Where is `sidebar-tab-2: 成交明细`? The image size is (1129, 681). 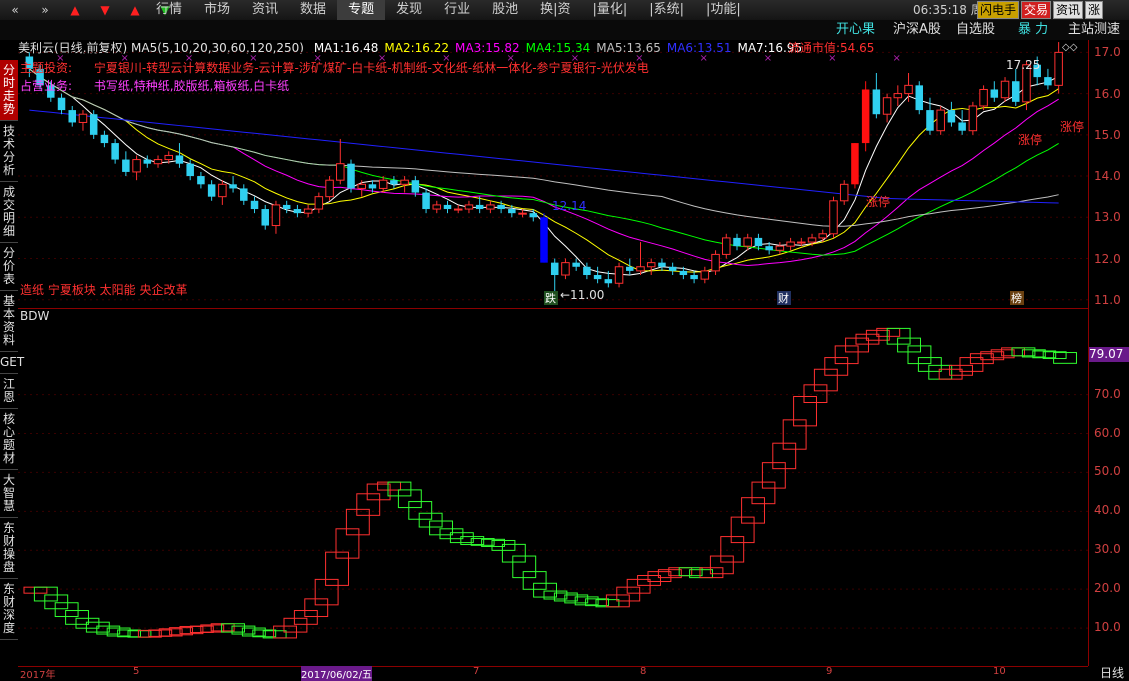
sidebar-tab-2: 成交明细 is located at coordinates (9, 212).